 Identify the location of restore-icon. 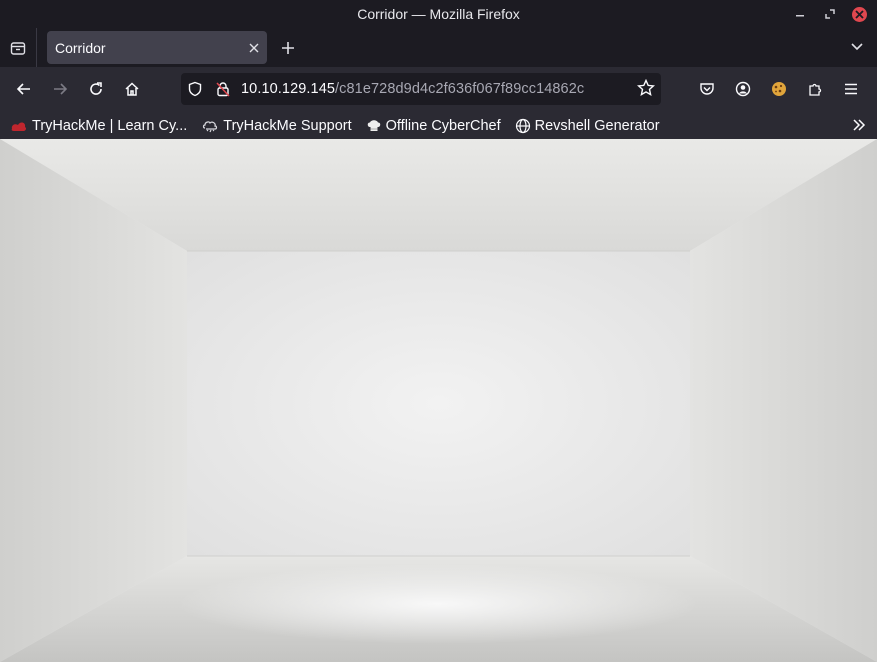
(830, 14).